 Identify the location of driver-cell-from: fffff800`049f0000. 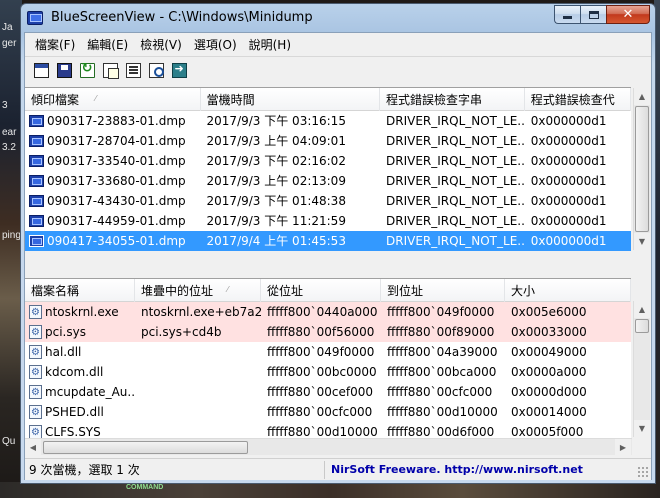
(321, 352).